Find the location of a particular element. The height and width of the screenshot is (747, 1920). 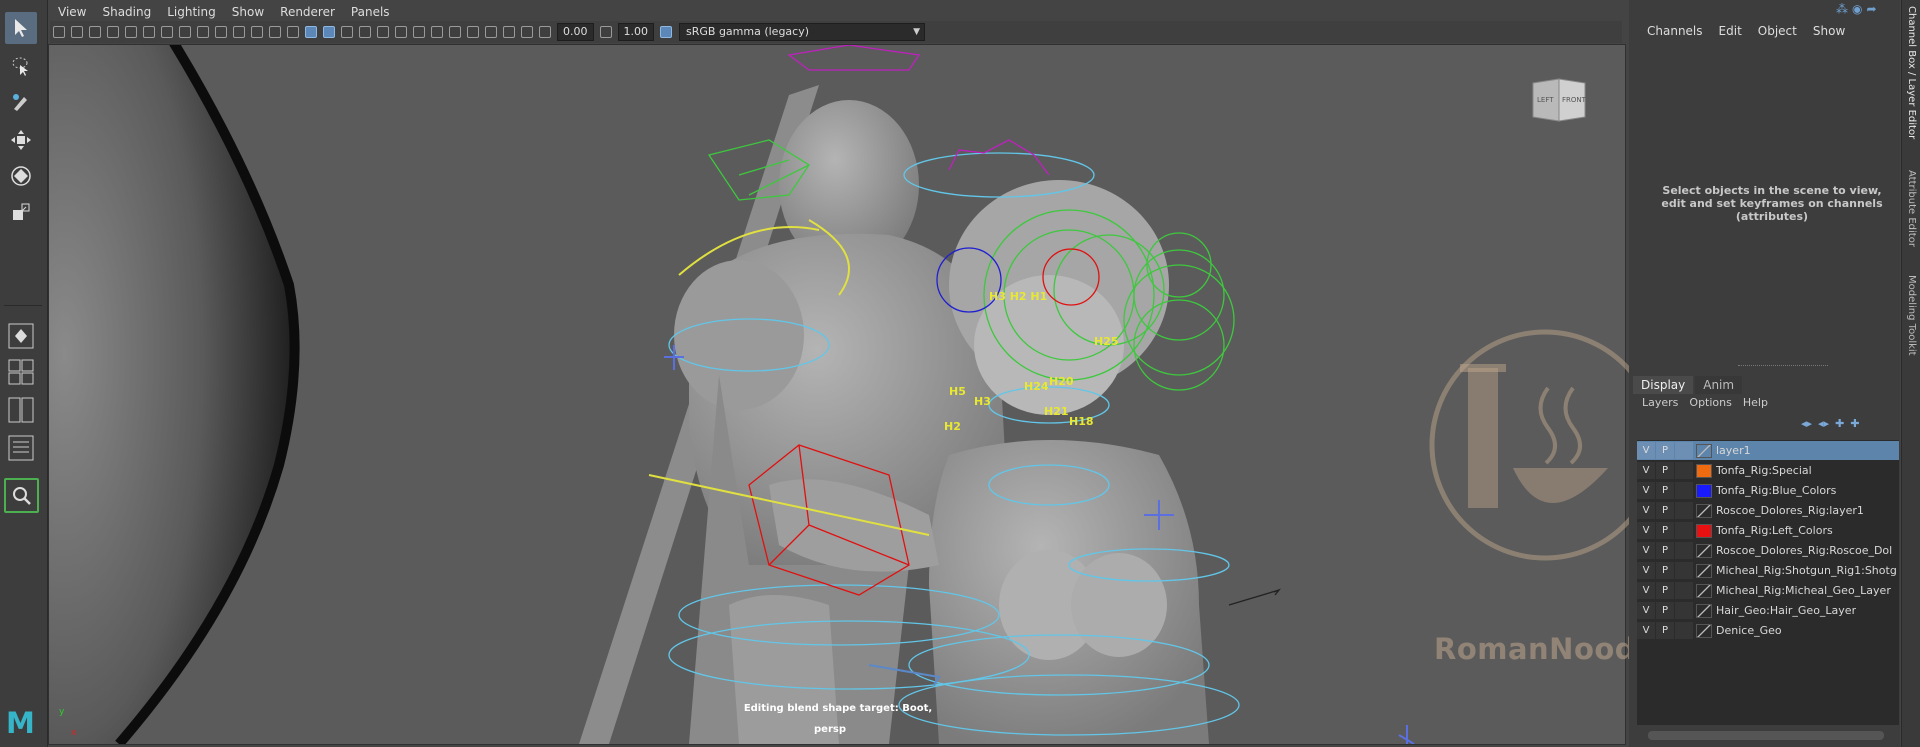

menu-show: Show is located at coordinates (248, 13).